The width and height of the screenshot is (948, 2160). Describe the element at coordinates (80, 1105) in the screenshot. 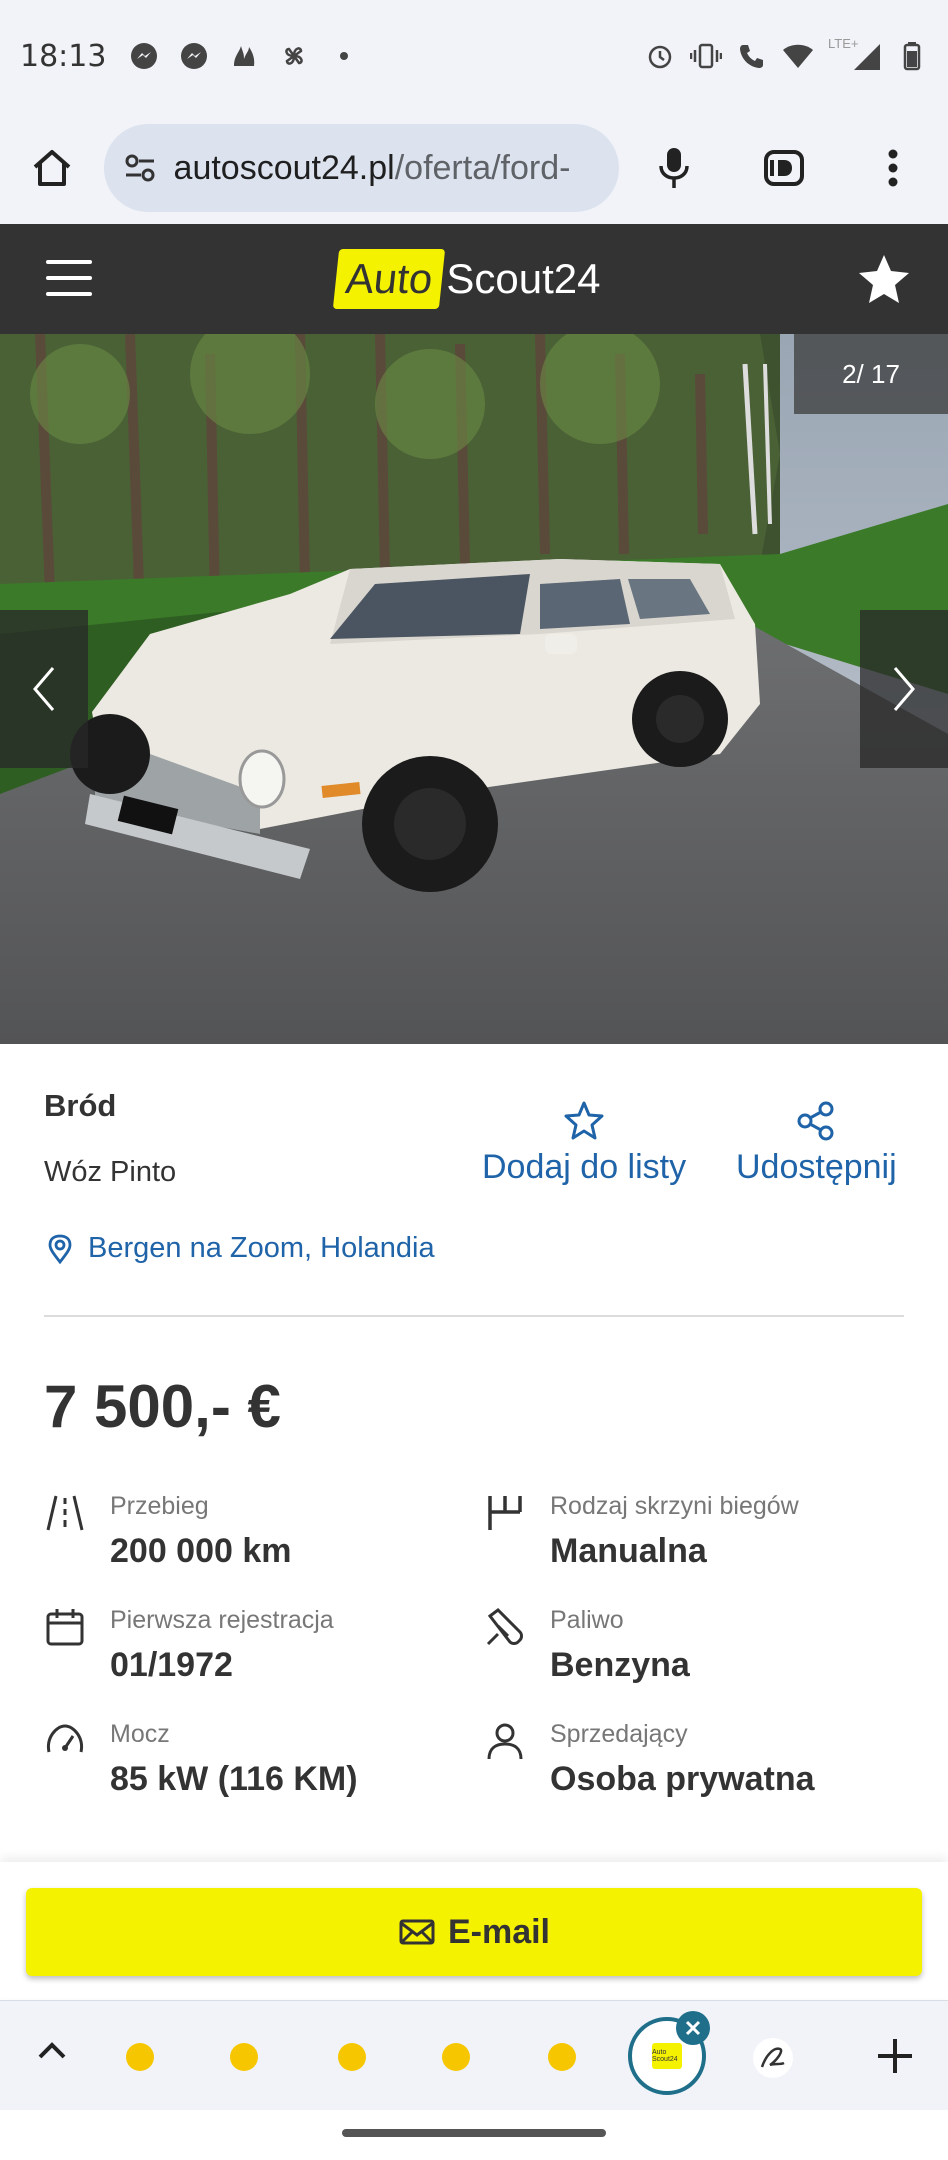

I see `listing-title: Bród` at that location.